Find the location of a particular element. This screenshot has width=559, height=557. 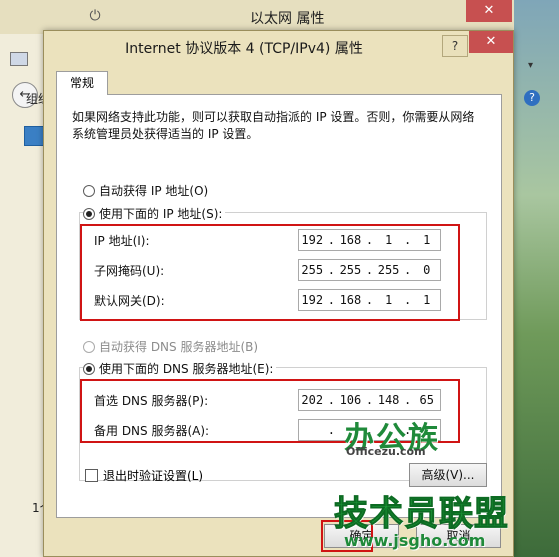

validate-label: 退出时验证设置(L) is located at coordinates (153, 476).